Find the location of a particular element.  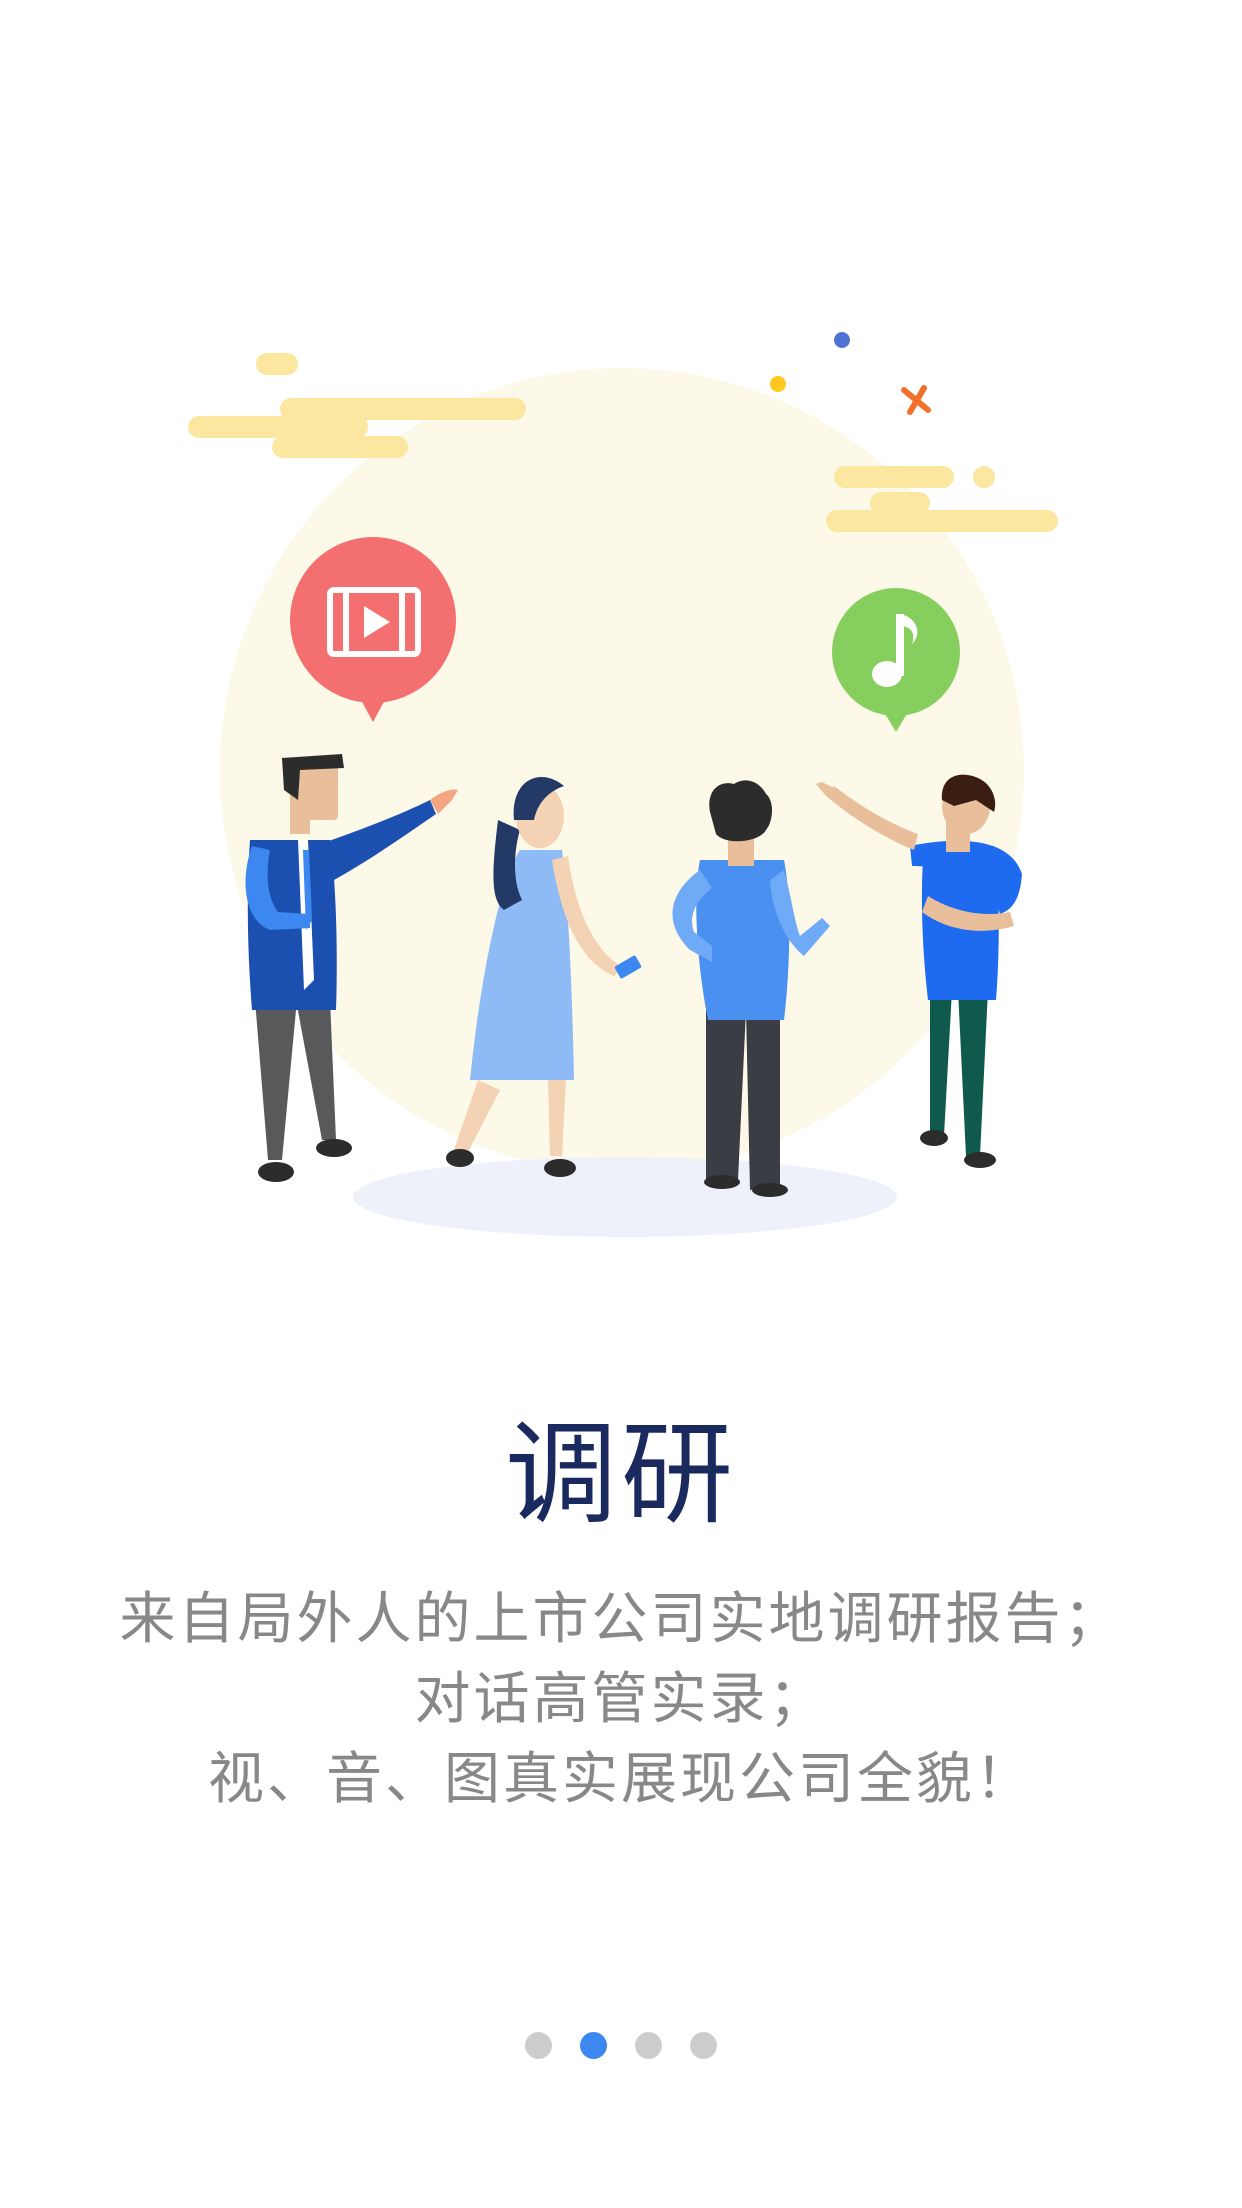

sparkle-dot-blue is located at coordinates (842, 340).